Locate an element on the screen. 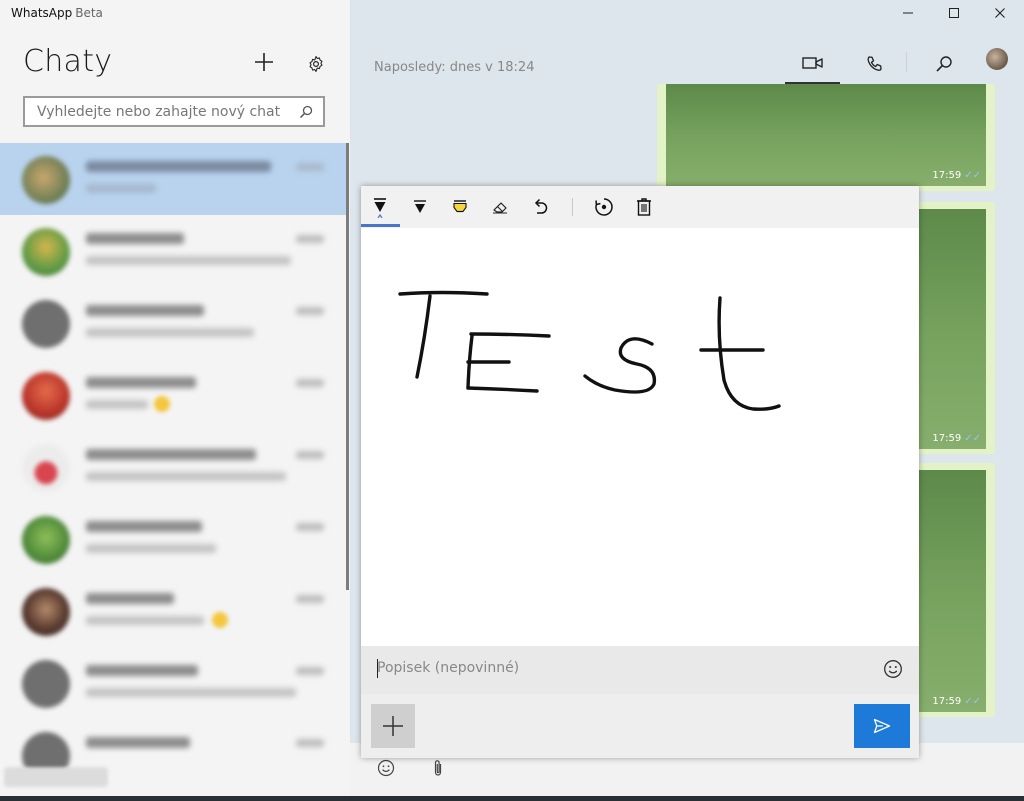 This screenshot has height=801, width=1024. pencil-tool-button is located at coordinates (420, 207).